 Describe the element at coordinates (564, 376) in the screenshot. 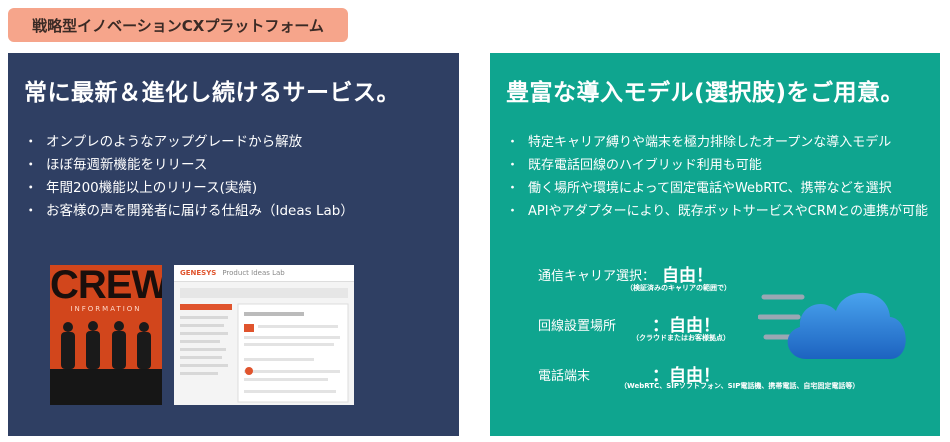

I see `feature-device-label: 電話端末` at that location.